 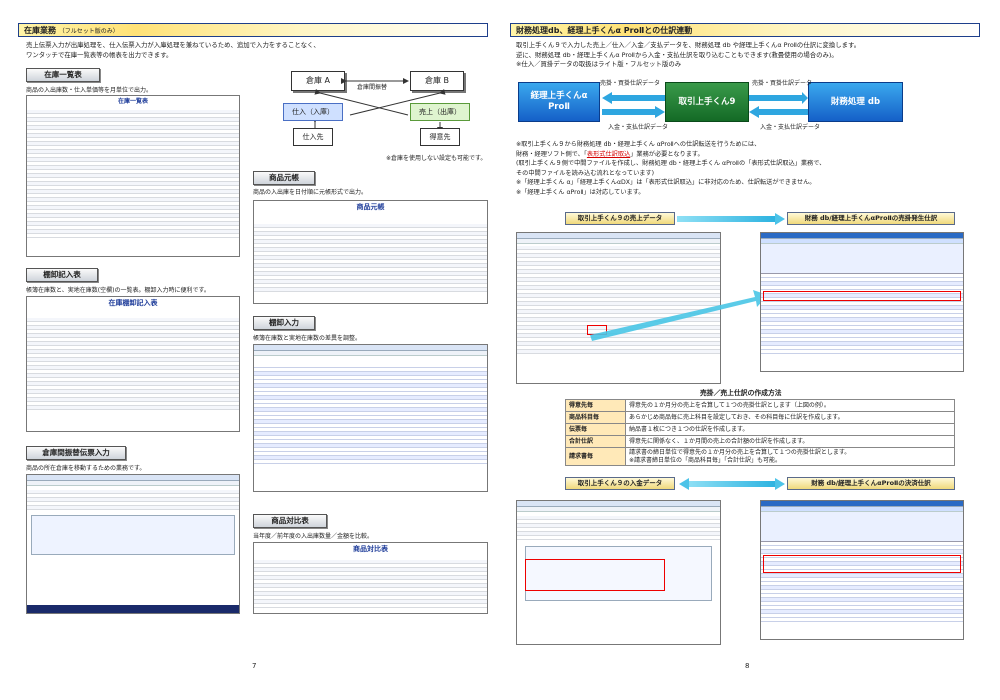 What do you see at coordinates (440, 137) in the screenshot?
I see `customer-box: 得意先` at bounding box center [440, 137].